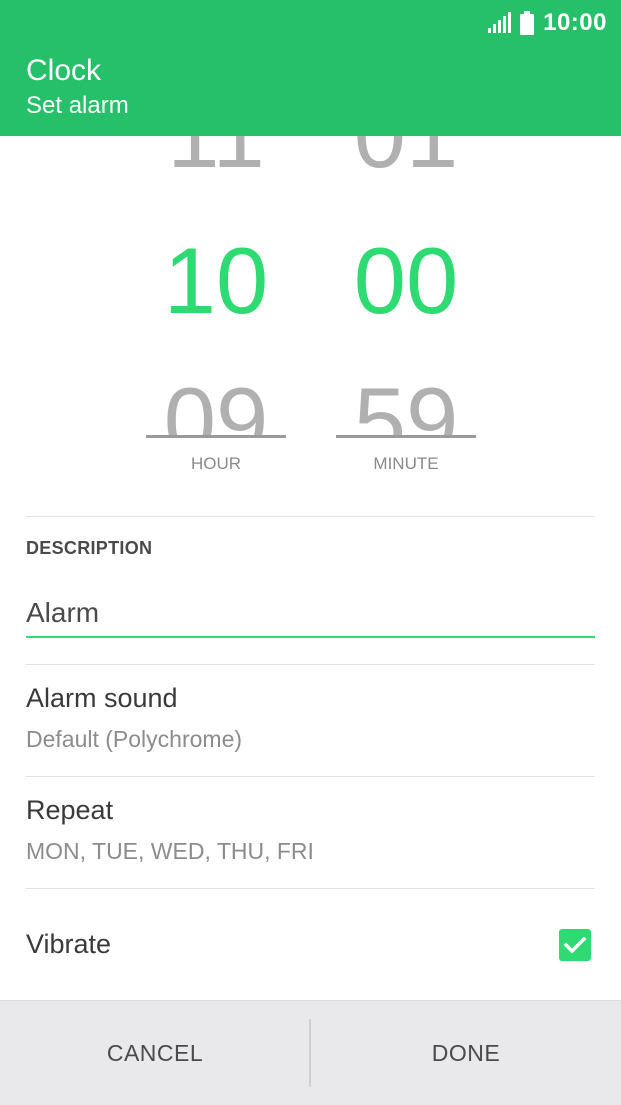 This screenshot has height=1105, width=621. What do you see at coordinates (406, 436) in the screenshot?
I see `minute-underline` at bounding box center [406, 436].